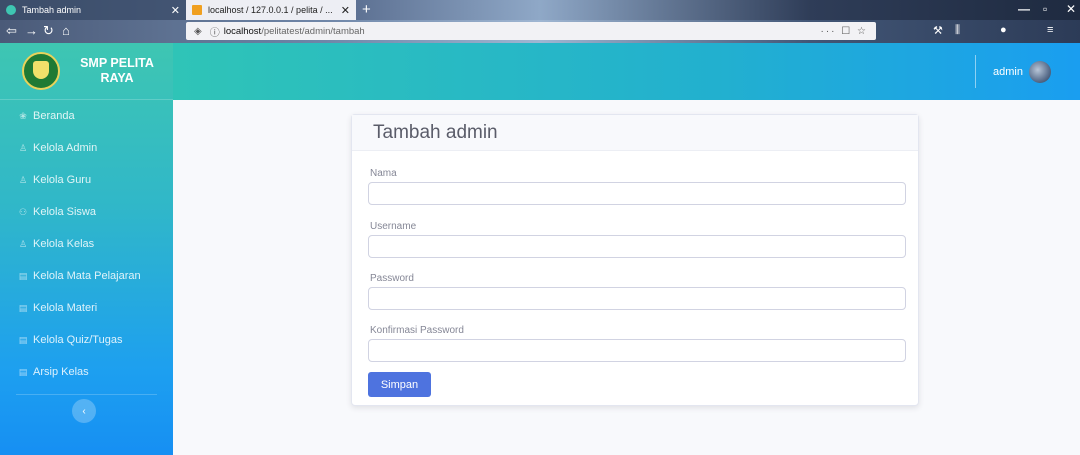 This screenshot has height=455, width=1080. What do you see at coordinates (62, 180) in the screenshot?
I see `sidebar-item-label: Kelola Guru` at bounding box center [62, 180].